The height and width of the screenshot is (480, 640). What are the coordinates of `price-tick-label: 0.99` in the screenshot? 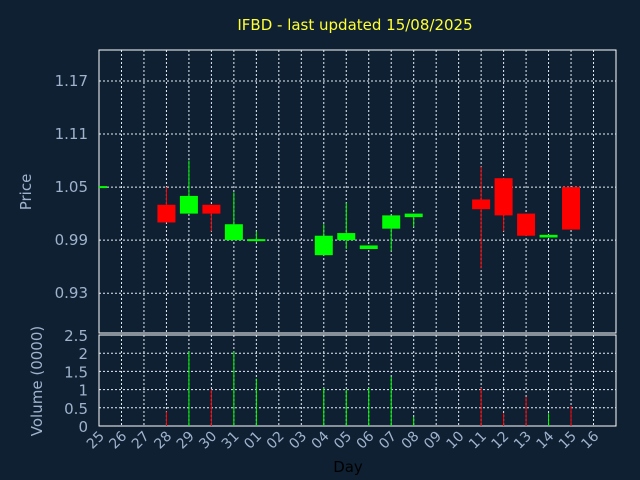 It's located at (71, 240).